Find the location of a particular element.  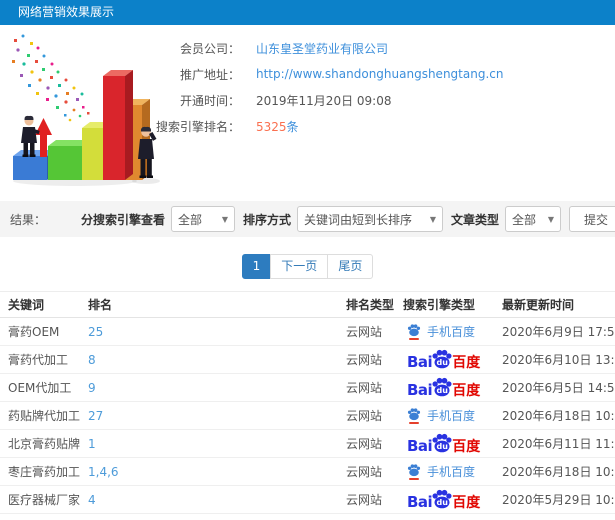

growth-chart-illustration is located at coordinates (86, 110).